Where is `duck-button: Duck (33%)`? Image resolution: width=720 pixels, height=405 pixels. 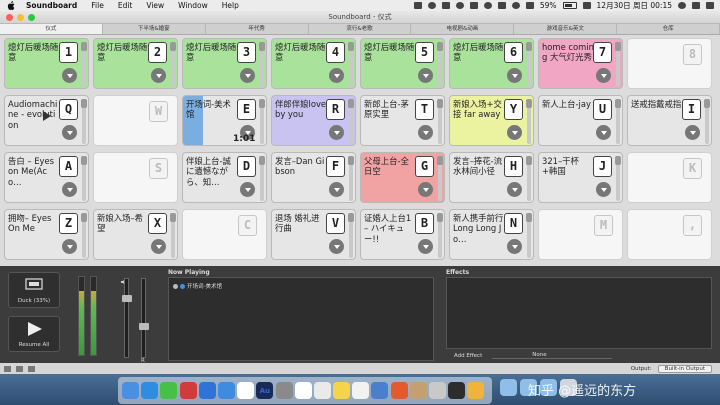 duck-button: Duck (33%) is located at coordinates (34, 290).